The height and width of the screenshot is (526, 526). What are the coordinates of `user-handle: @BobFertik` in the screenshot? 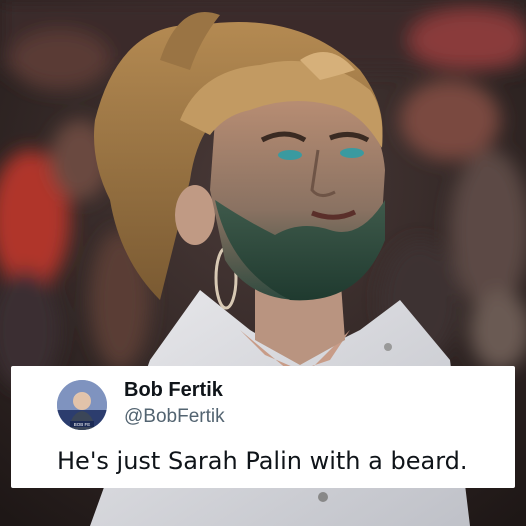 It's located at (174, 417).